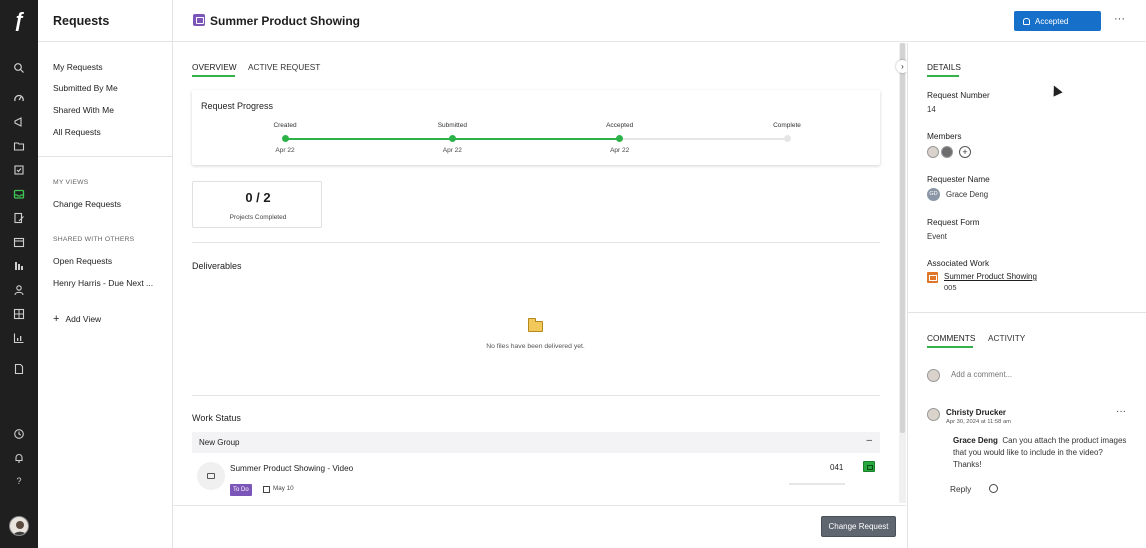 This screenshot has width=1146, height=548. I want to click on page-header: Summer Product Showing Accepted ···, so click(659, 21).